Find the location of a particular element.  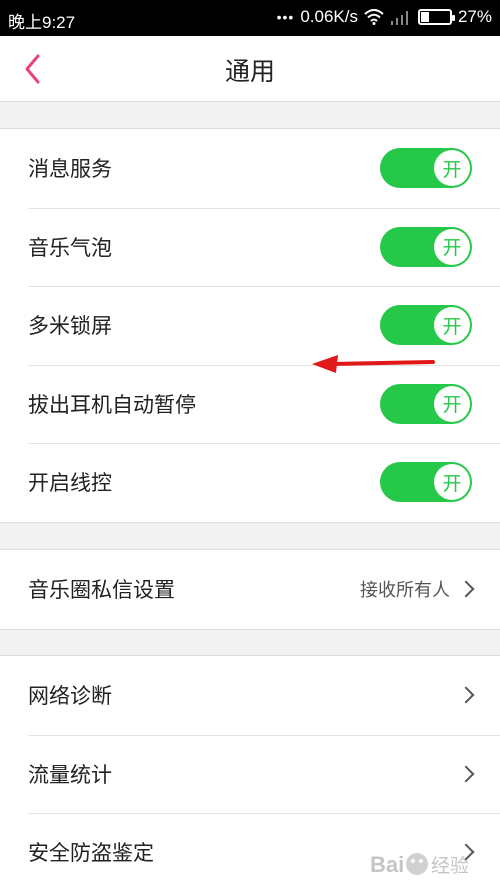

message-service-toggle: 开 is located at coordinates (426, 168).